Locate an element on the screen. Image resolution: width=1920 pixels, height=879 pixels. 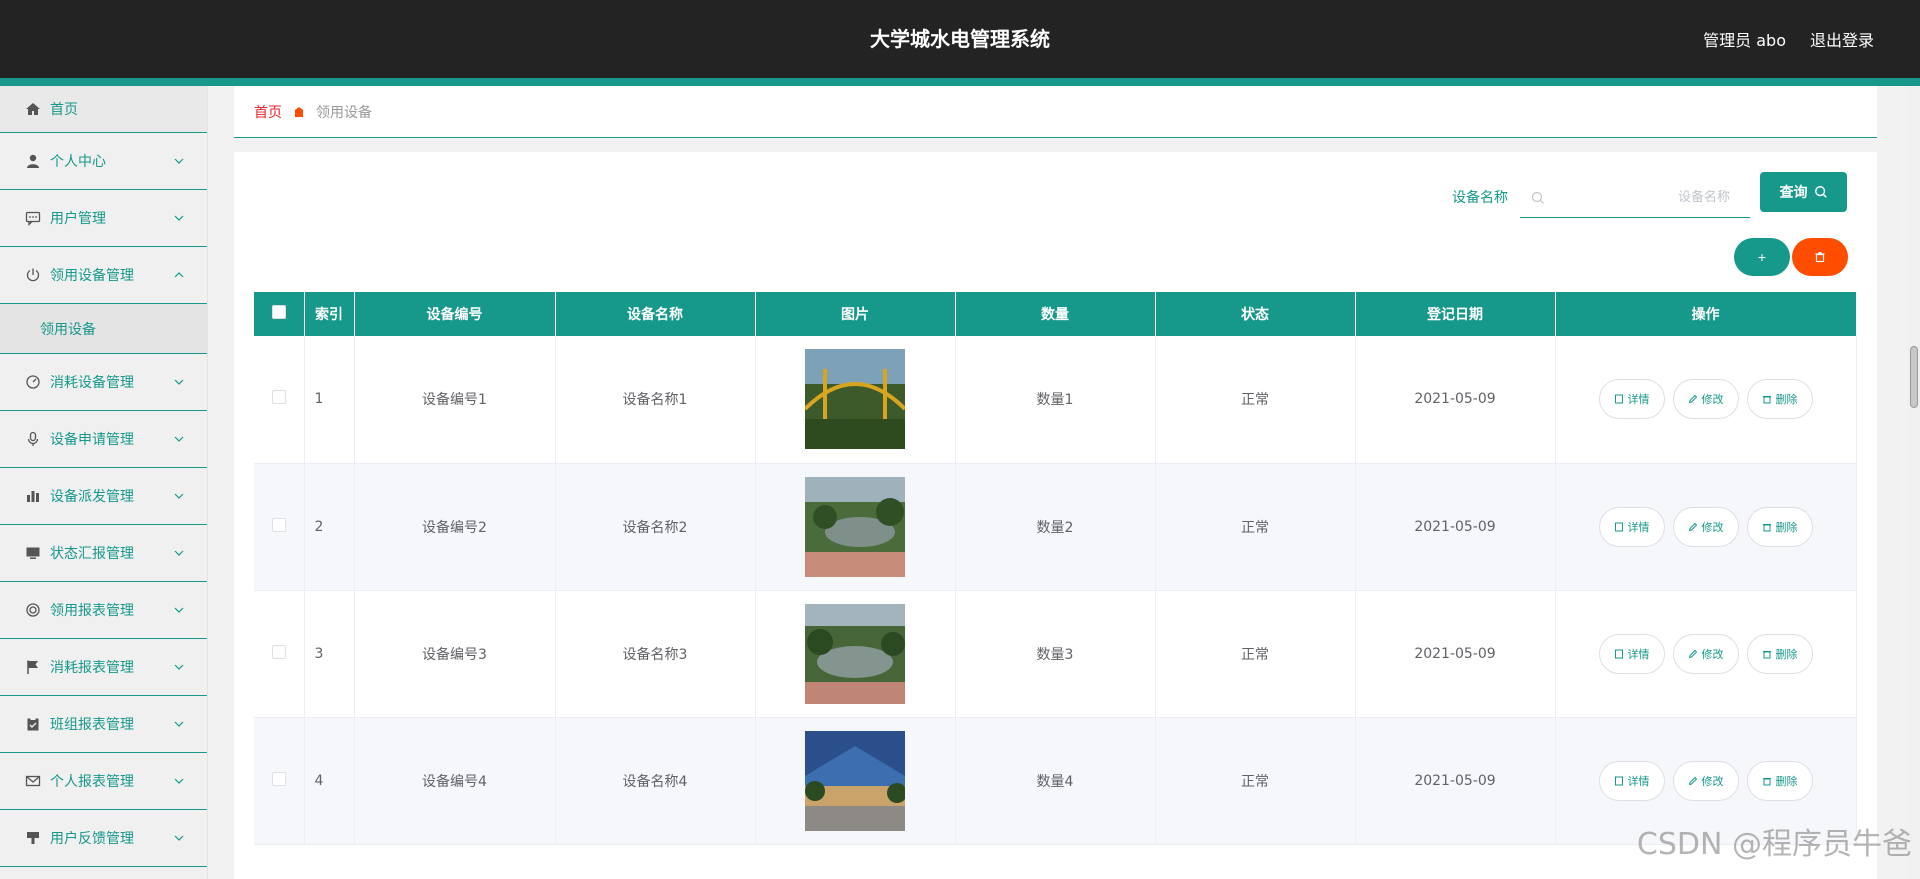
sidebar-item-consumable-device-management: 消耗设备管理 is located at coordinates (103, 382).